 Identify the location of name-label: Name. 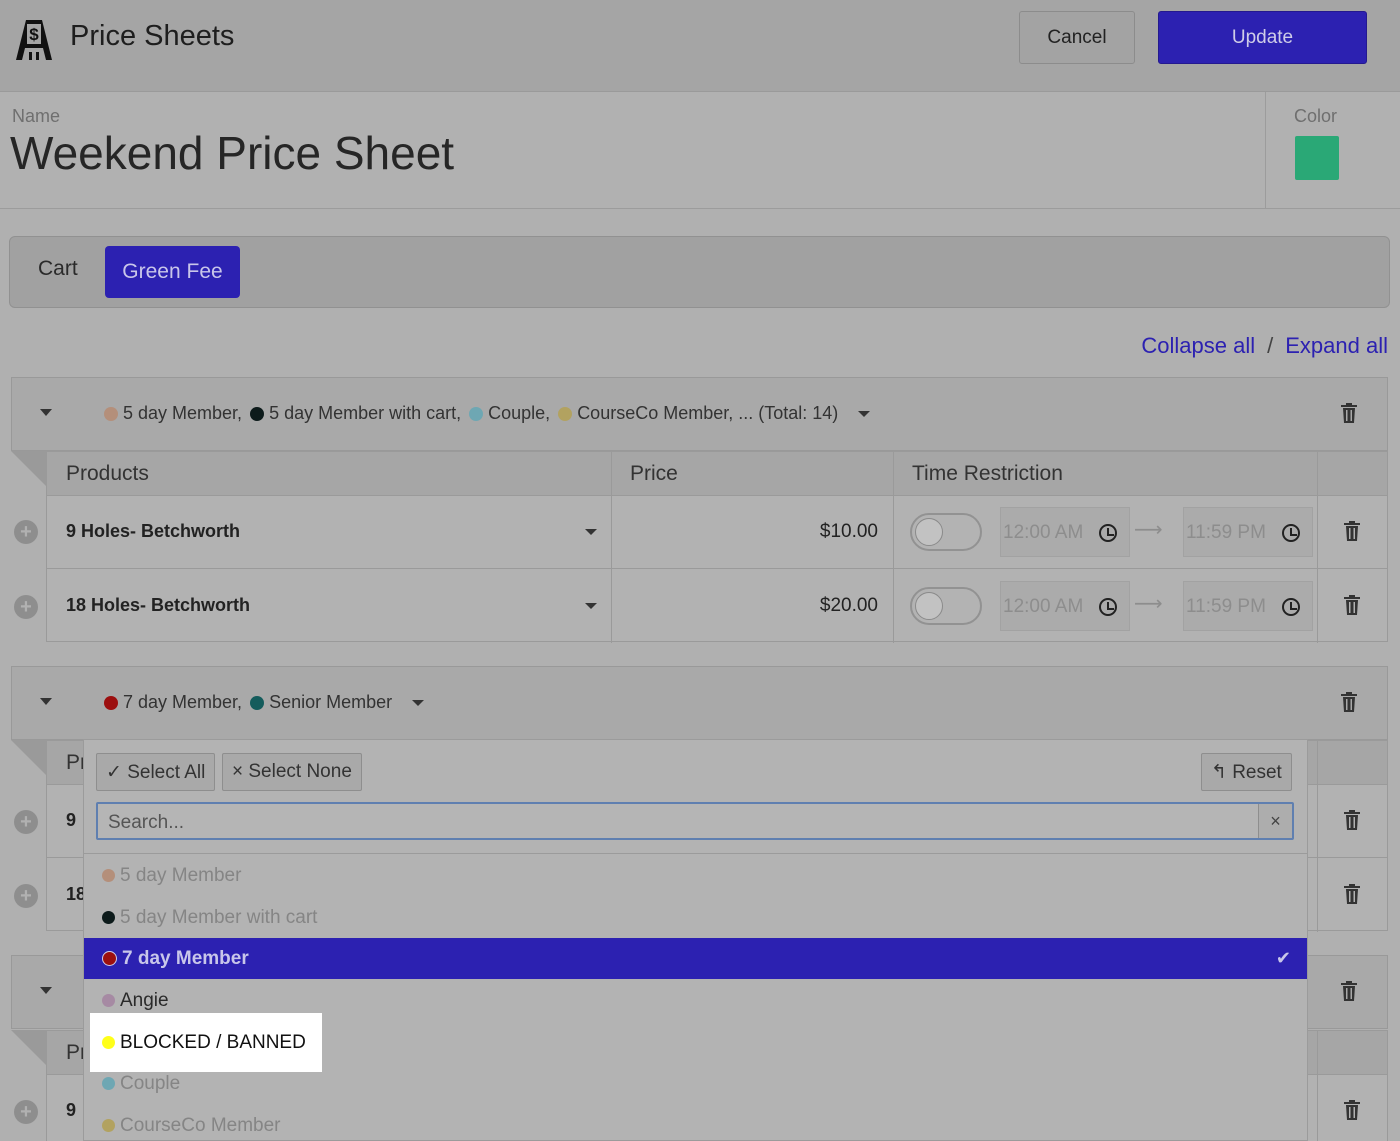
(36, 116).